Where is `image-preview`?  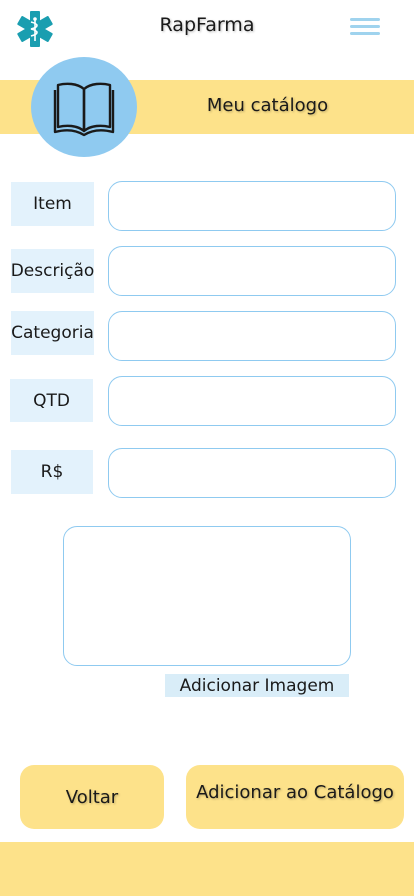 image-preview is located at coordinates (207, 596).